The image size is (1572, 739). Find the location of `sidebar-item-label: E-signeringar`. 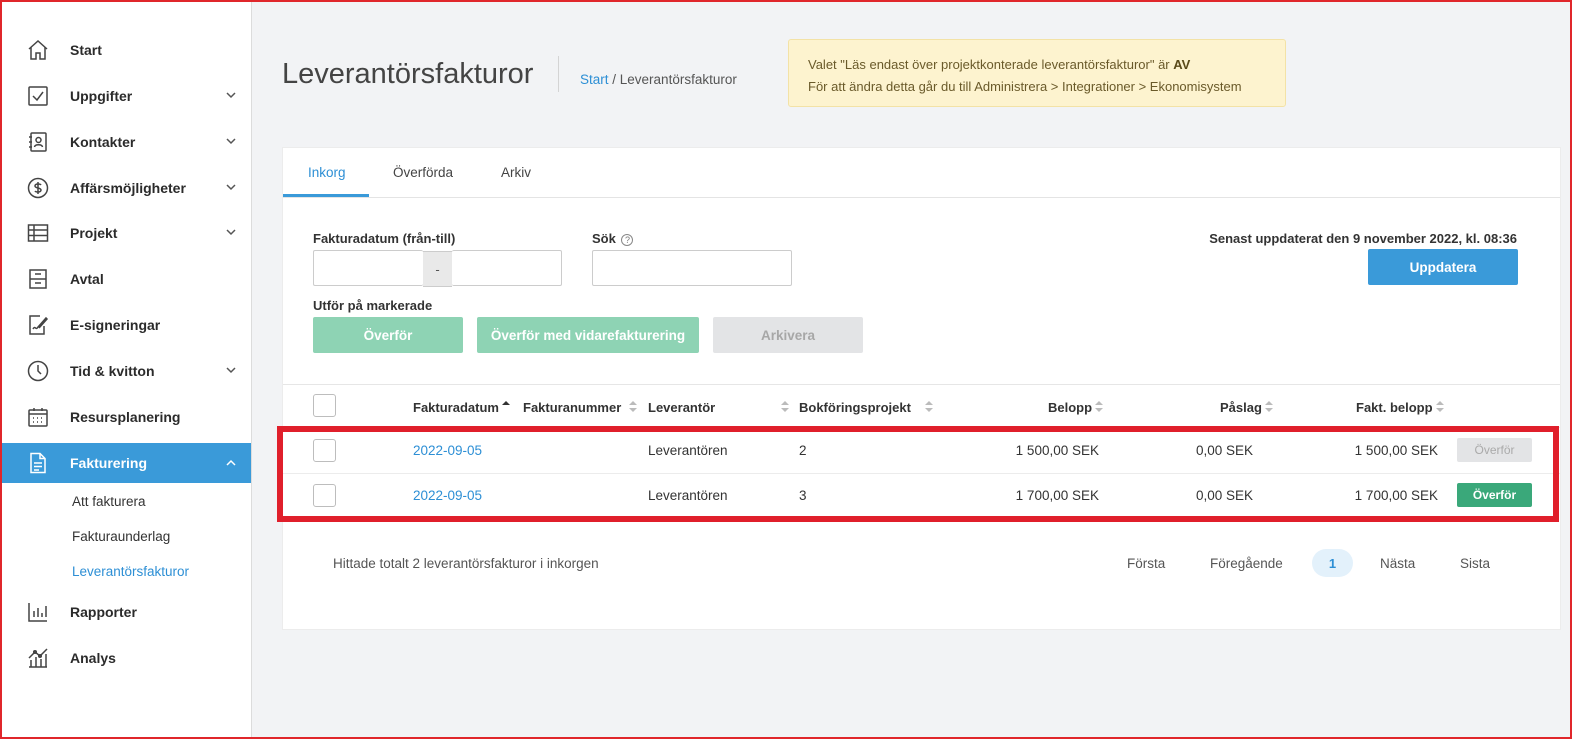

sidebar-item-label: E-signeringar is located at coordinates (115, 325).